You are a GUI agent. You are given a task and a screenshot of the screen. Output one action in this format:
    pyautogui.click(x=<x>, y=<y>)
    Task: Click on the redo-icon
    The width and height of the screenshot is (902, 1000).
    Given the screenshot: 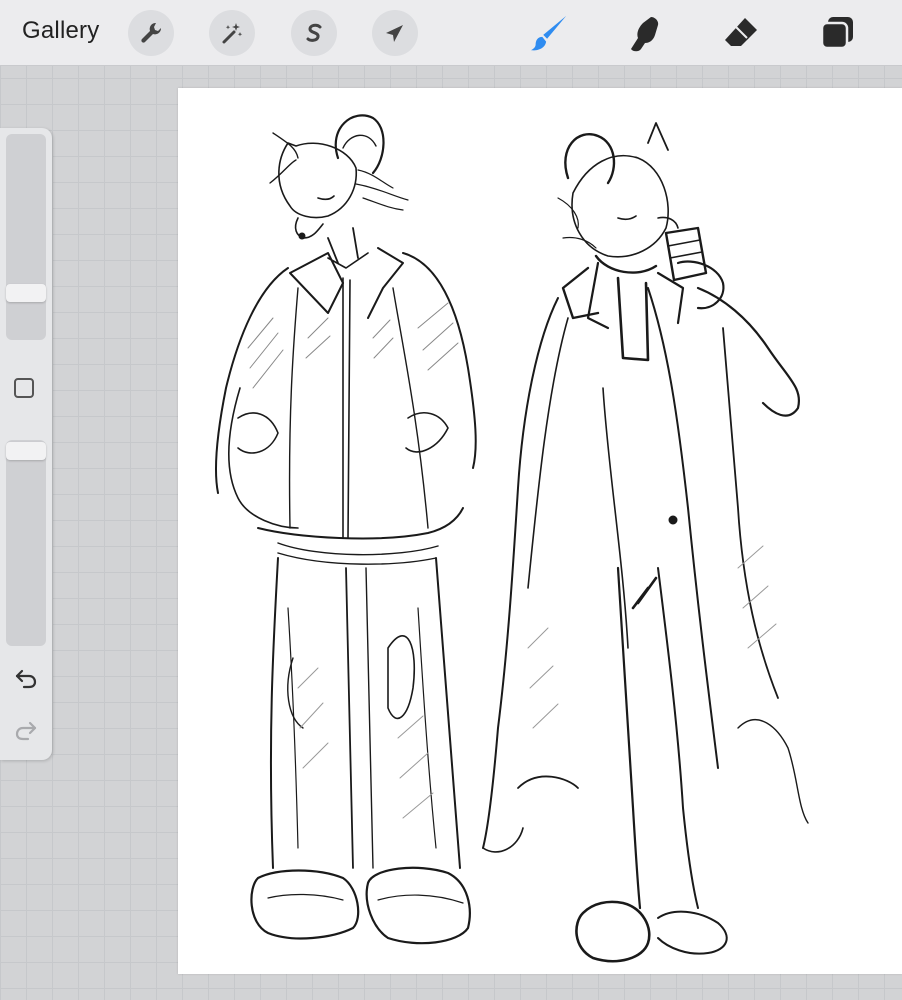 What is the action you would take?
    pyautogui.click(x=26, y=731)
    